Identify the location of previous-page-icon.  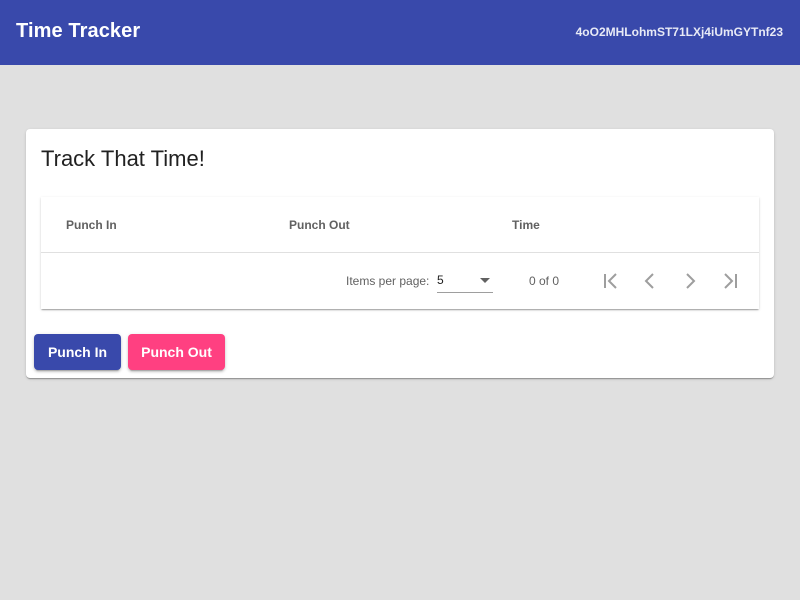
(649, 281).